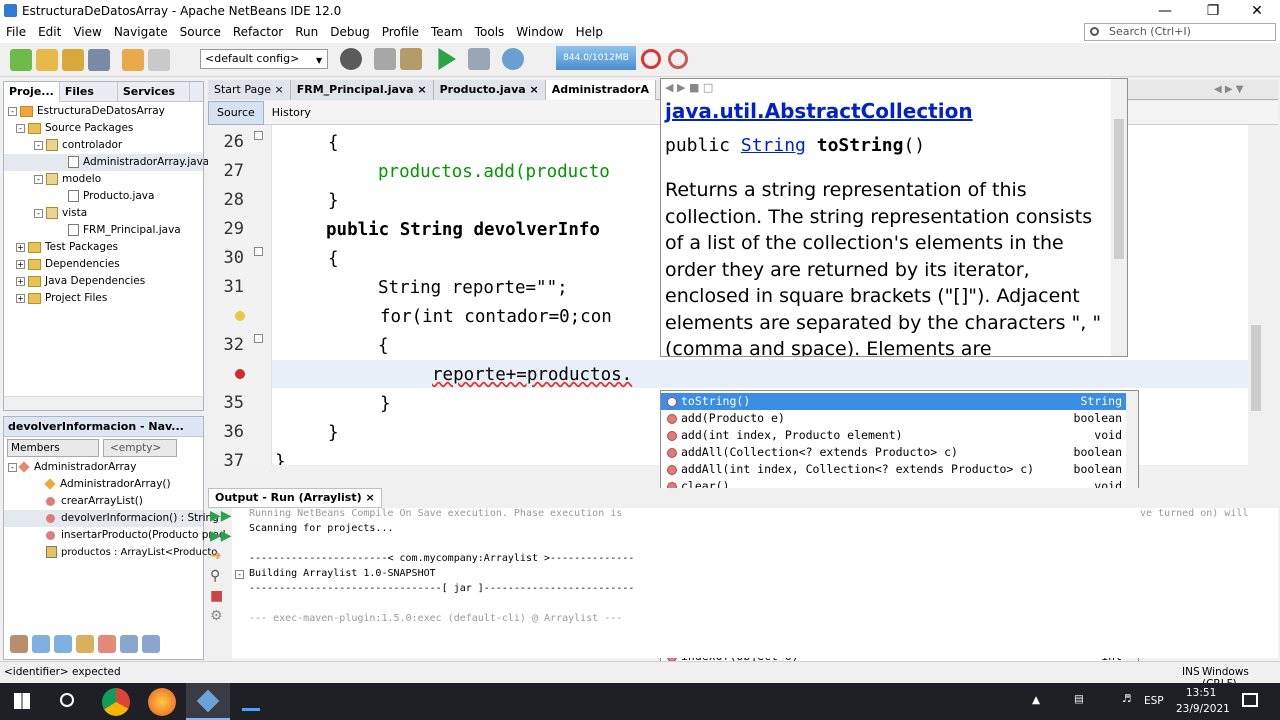 Image resolution: width=1280 pixels, height=720 pixels. Describe the element at coordinates (103, 213) in the screenshot. I see `tree-node-vista: - vista` at that location.